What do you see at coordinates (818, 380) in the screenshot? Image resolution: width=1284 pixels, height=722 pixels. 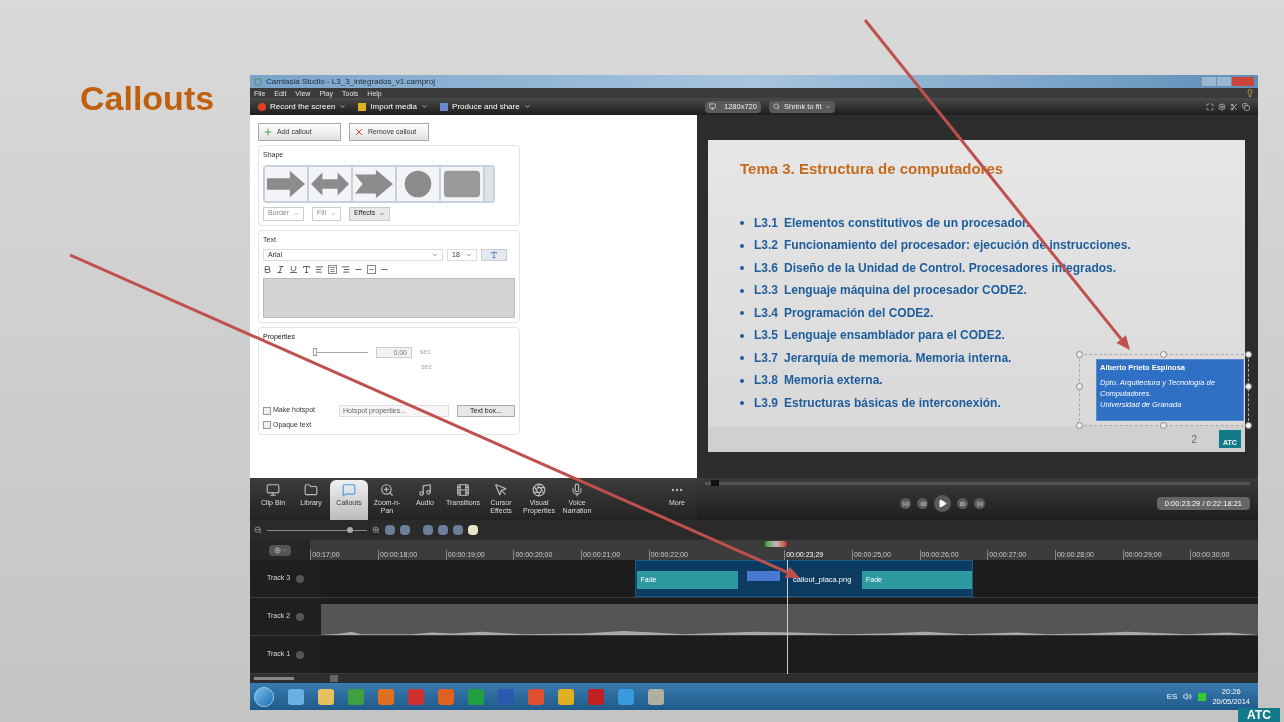 I see `bullet-item: L3.8 Memoria externa.` at bounding box center [818, 380].